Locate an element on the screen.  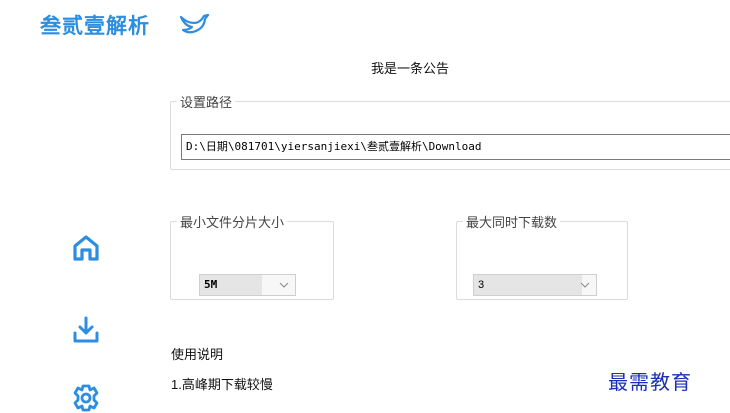
home-icon is located at coordinates (86, 248).